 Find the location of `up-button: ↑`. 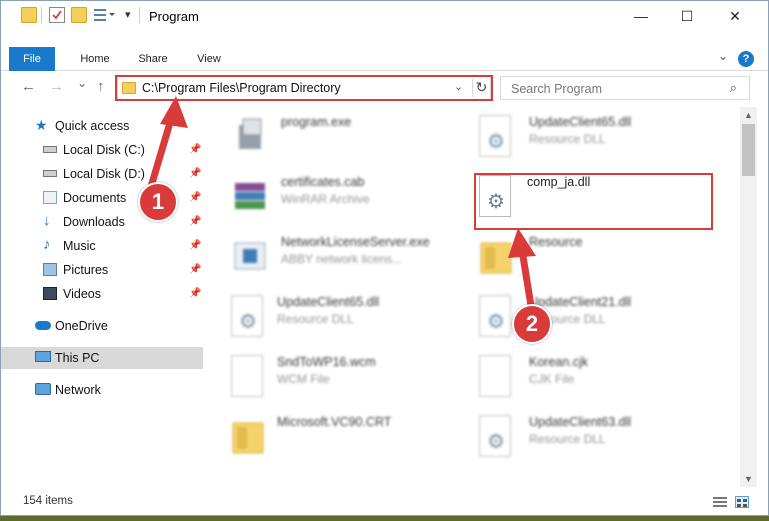

up-button: ↑ is located at coordinates (101, 86).